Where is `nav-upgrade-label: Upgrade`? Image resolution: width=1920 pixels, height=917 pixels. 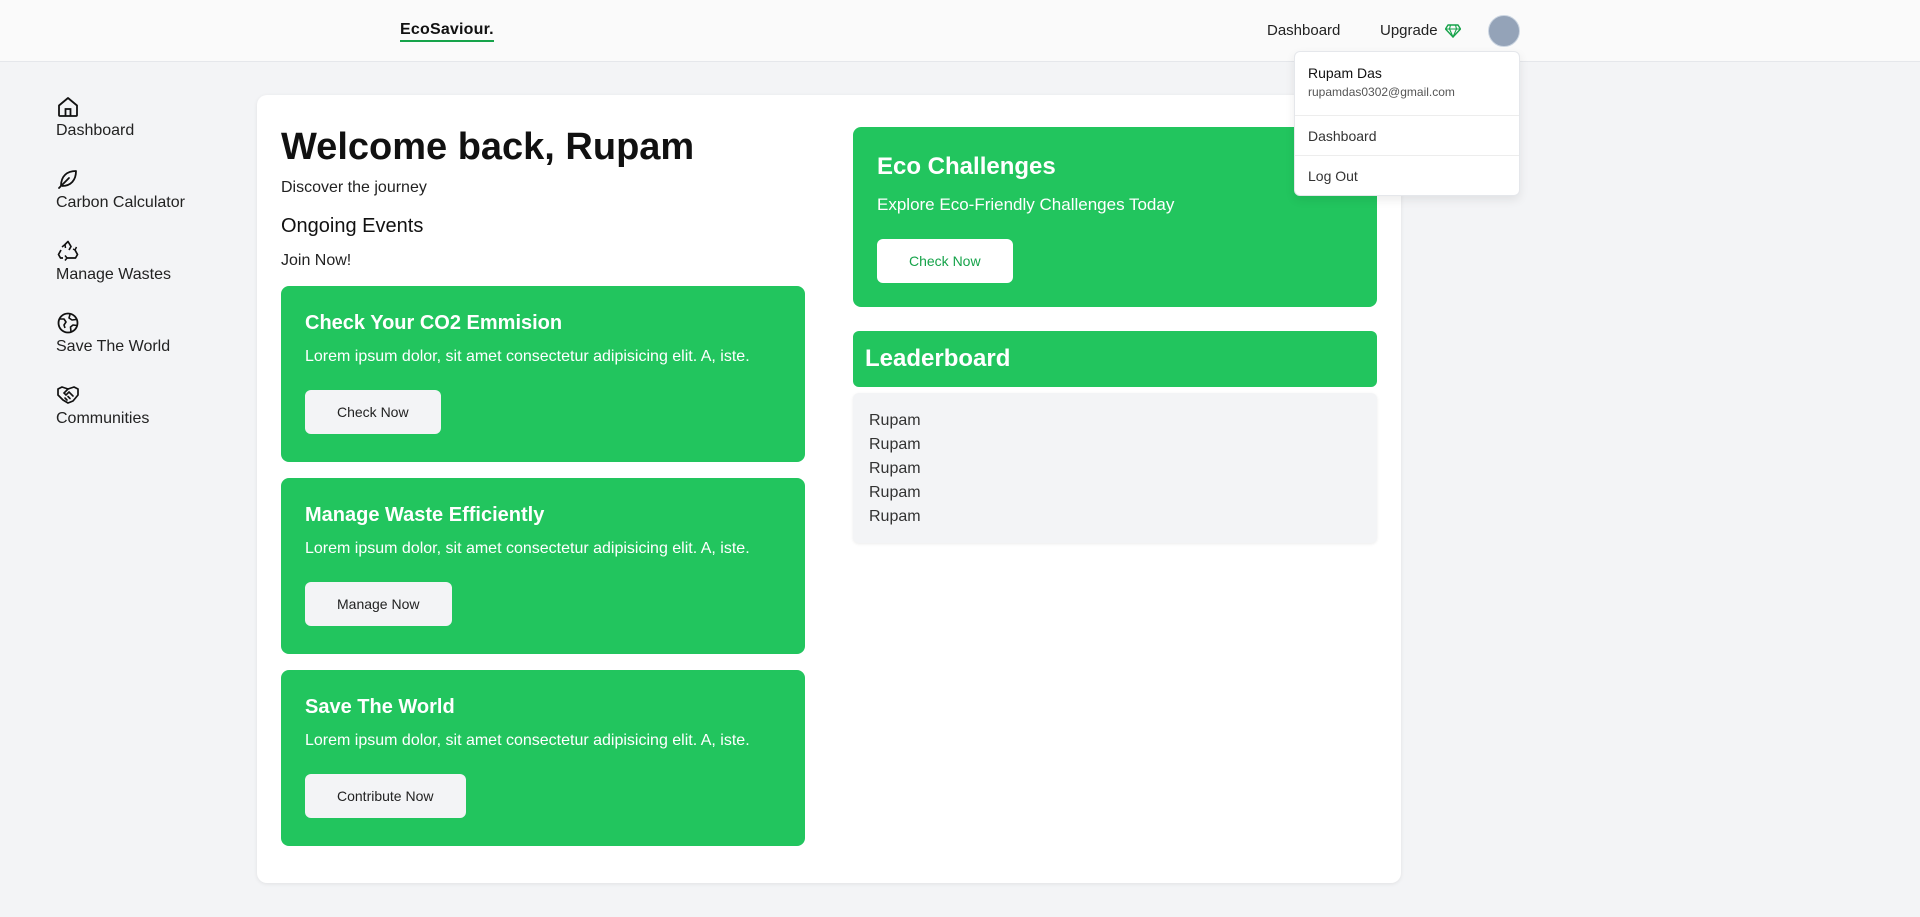
nav-upgrade-label: Upgrade is located at coordinates (1409, 30).